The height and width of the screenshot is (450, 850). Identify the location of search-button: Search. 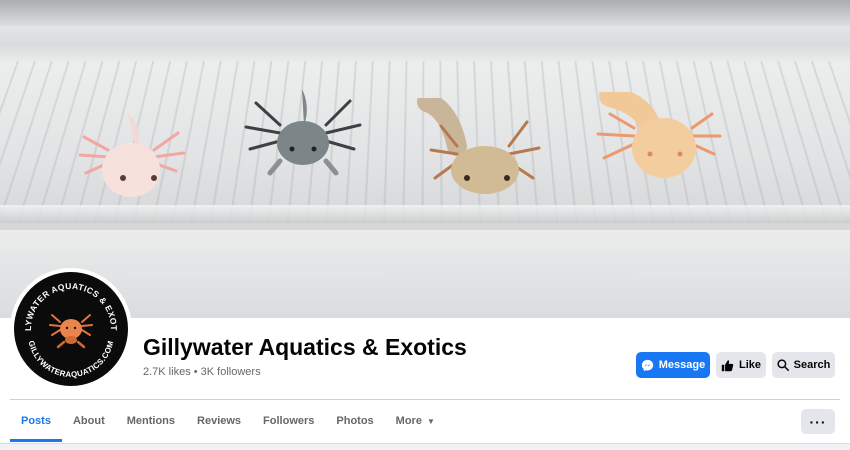
(803, 365).